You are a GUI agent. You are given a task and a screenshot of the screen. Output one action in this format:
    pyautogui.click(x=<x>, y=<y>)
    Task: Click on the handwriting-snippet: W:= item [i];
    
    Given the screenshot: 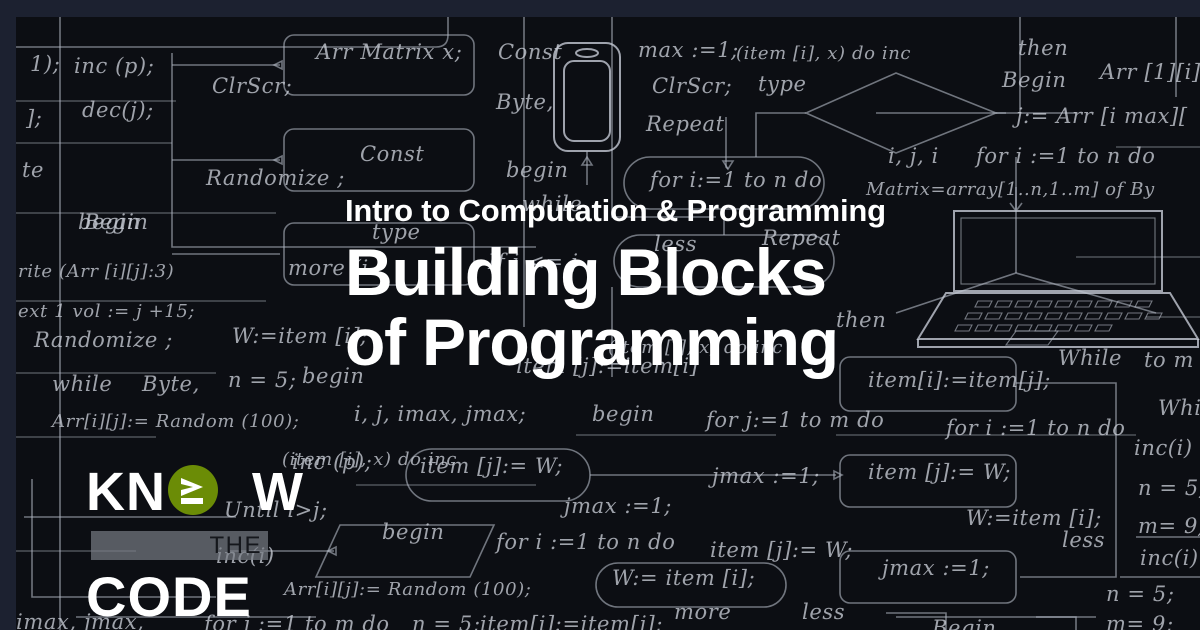 What is the action you would take?
    pyautogui.click(x=683, y=578)
    